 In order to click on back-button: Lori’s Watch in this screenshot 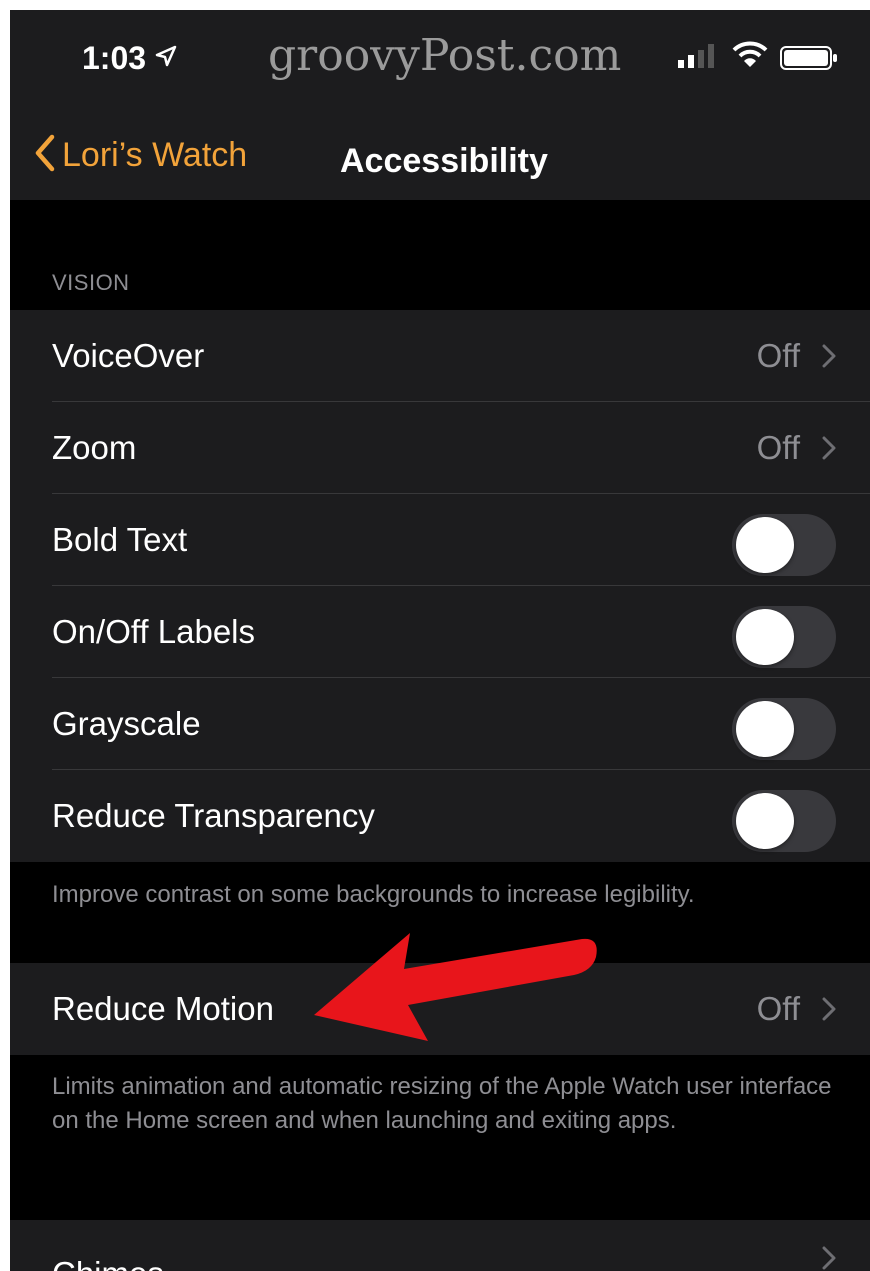, I will do `click(140, 155)`.